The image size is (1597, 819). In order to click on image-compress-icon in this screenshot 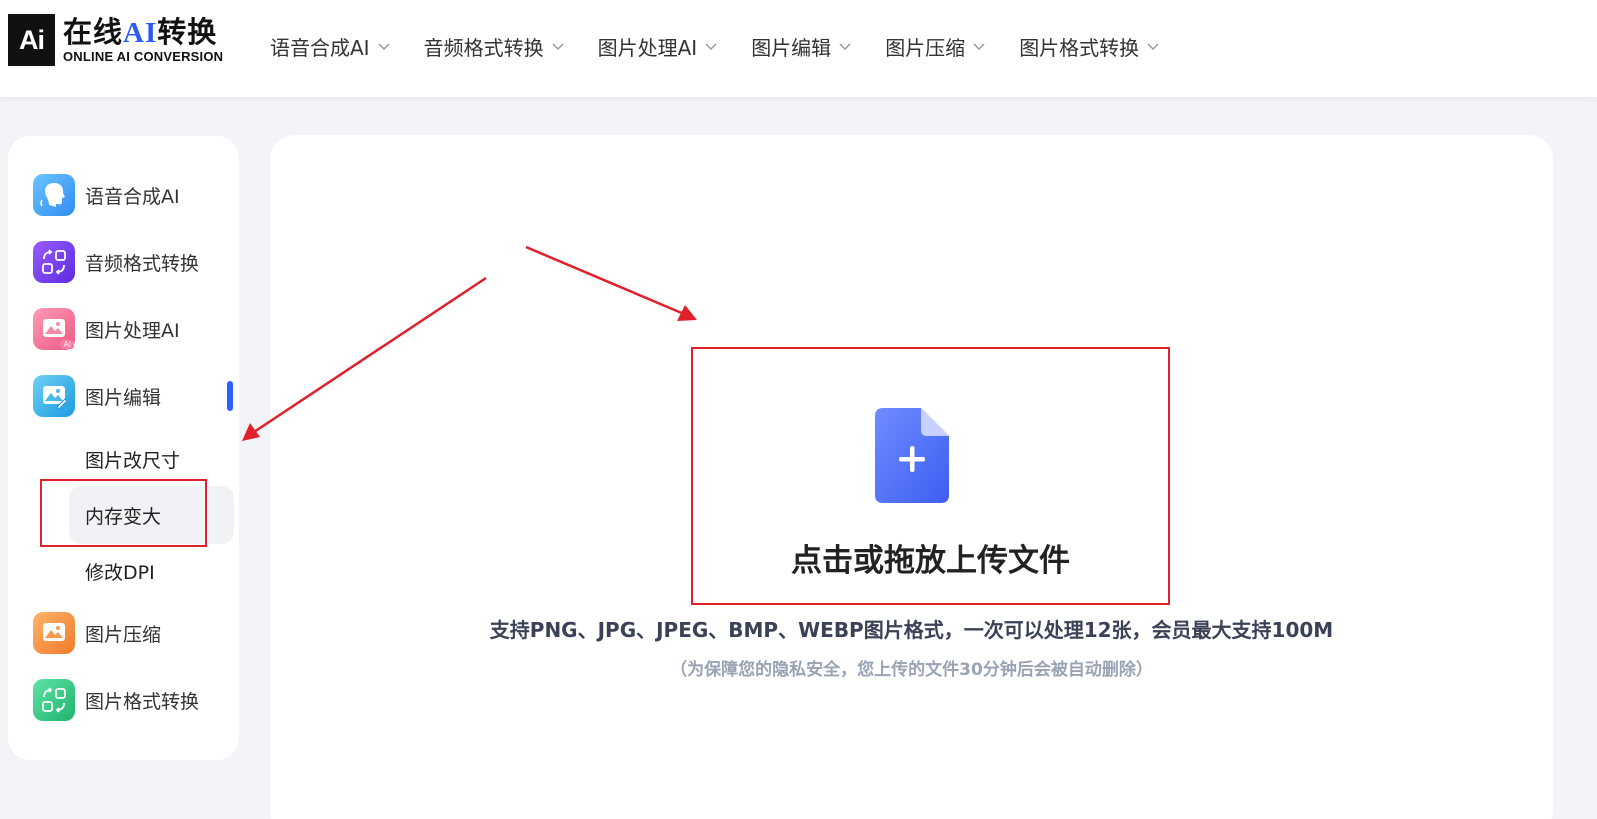, I will do `click(54, 633)`.